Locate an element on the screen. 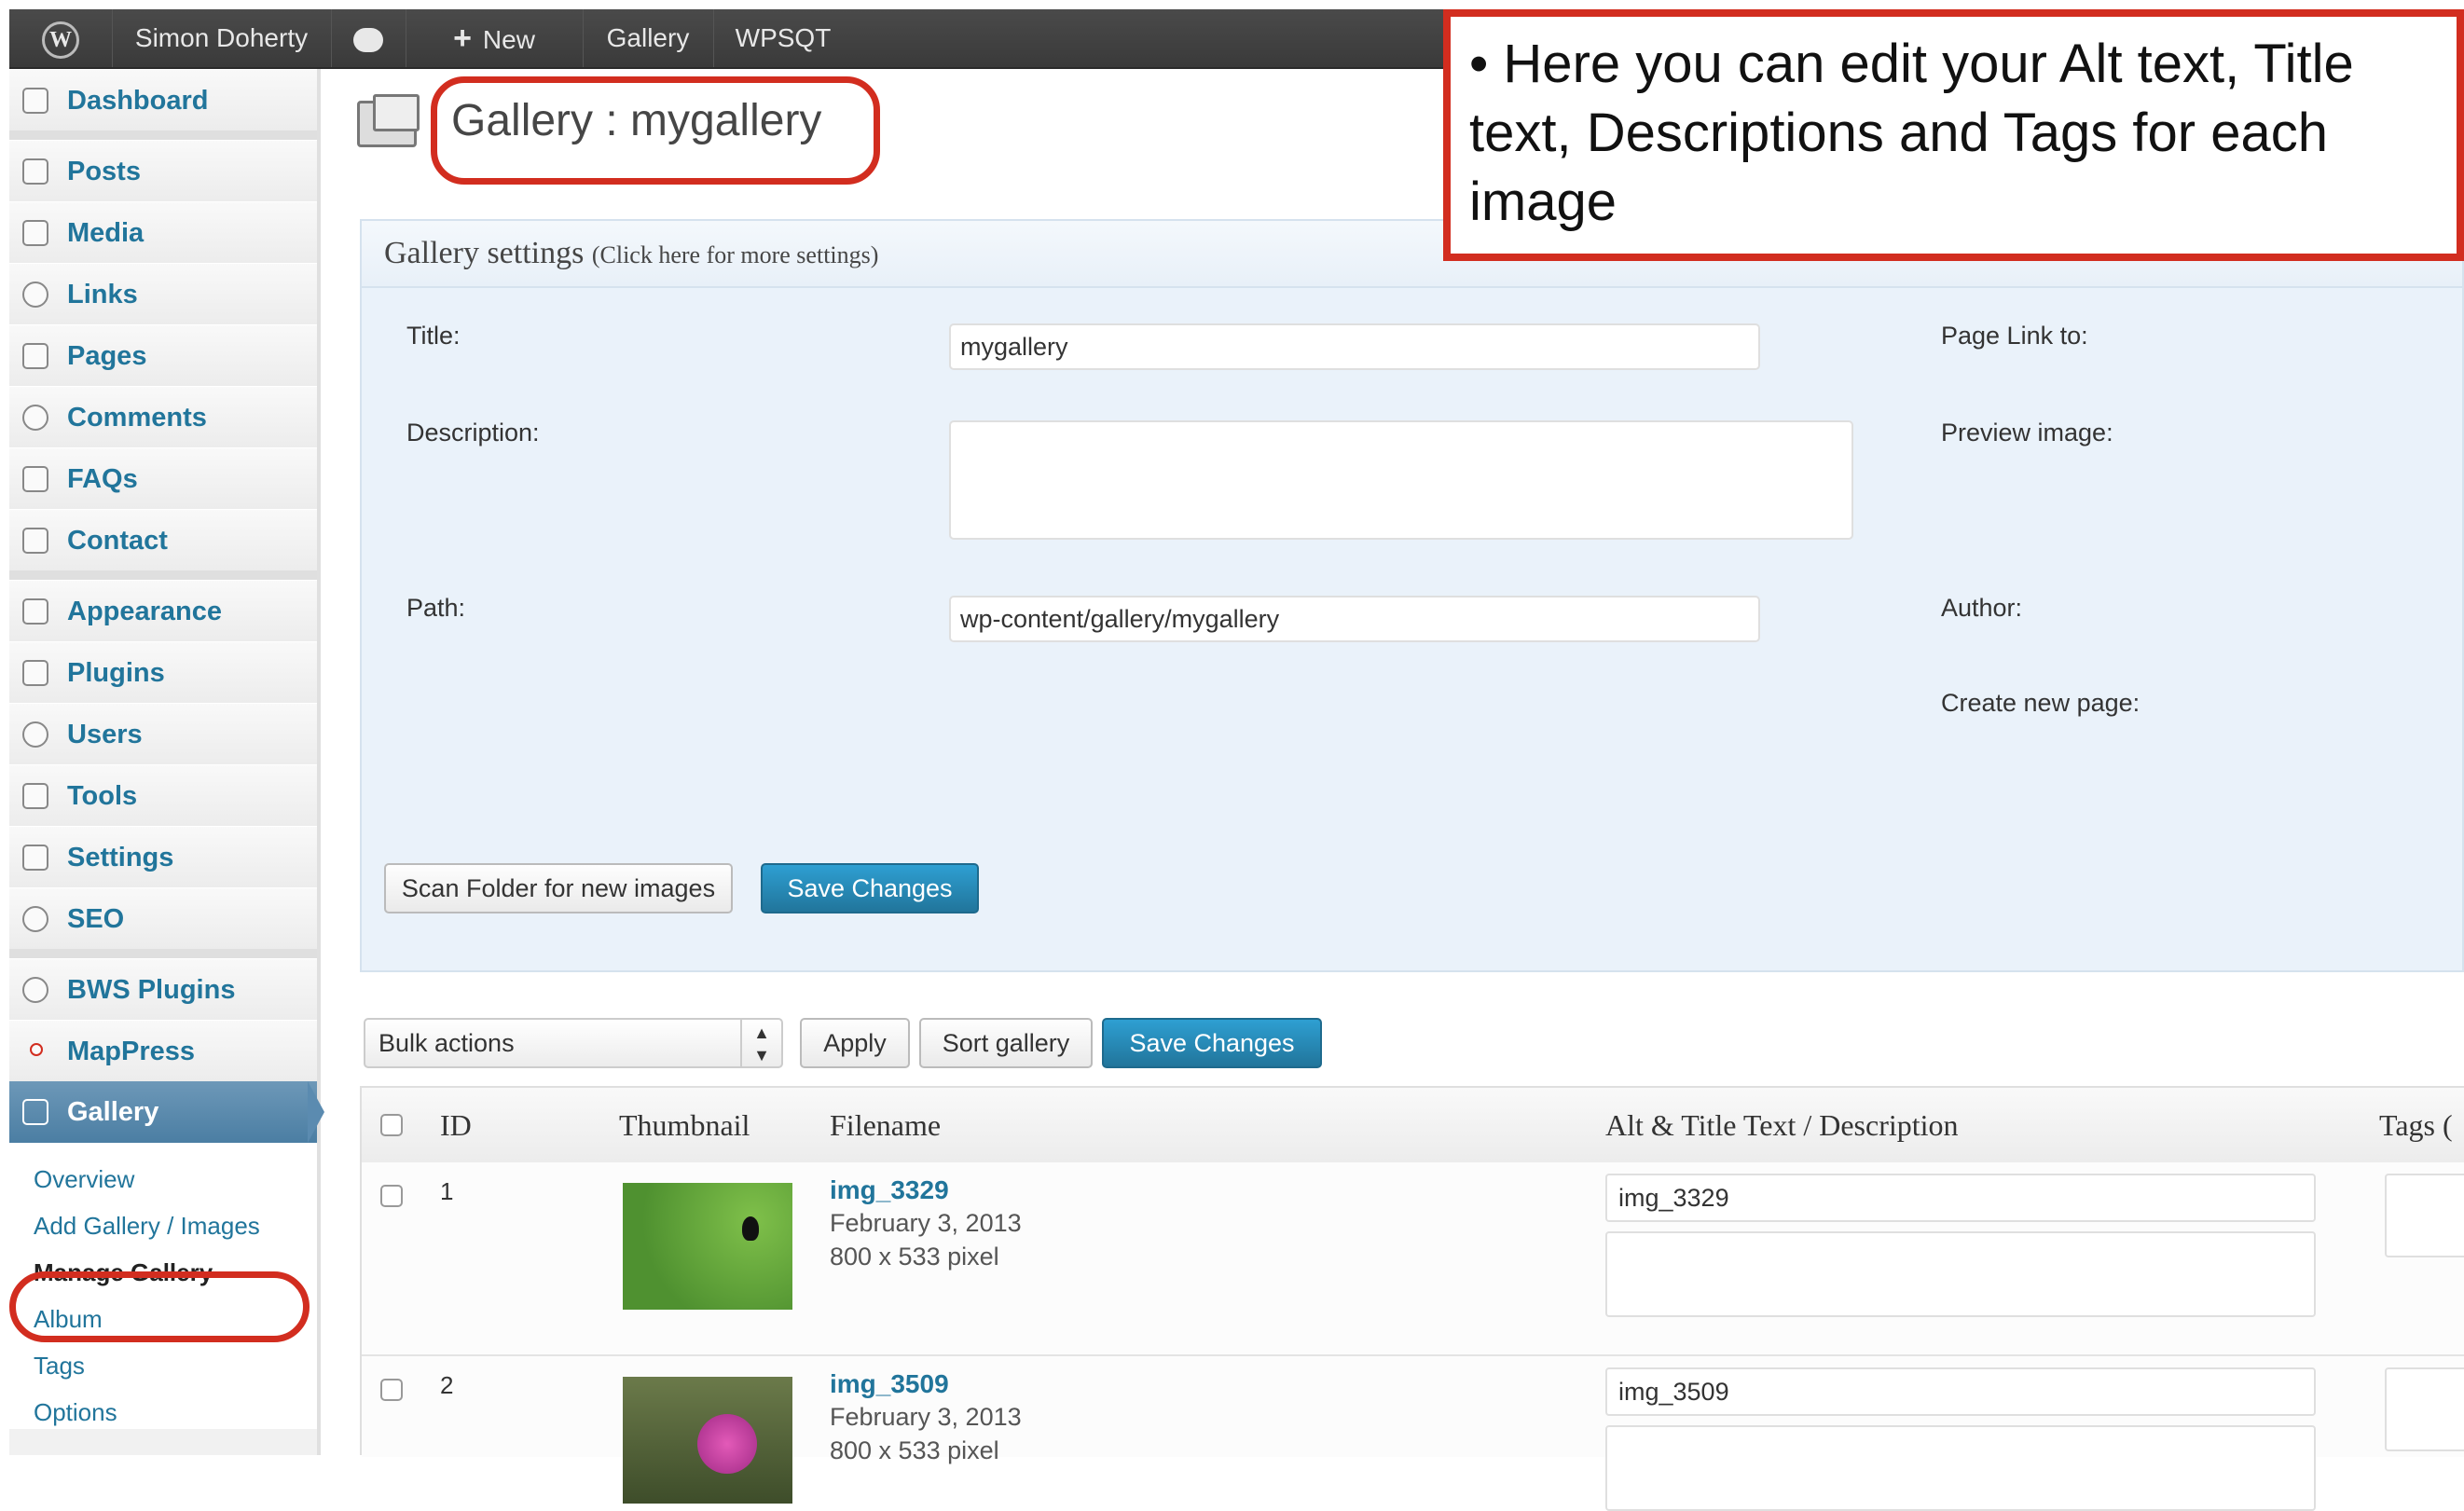  page-link-label: Page Link to: is located at coordinates (2015, 336).